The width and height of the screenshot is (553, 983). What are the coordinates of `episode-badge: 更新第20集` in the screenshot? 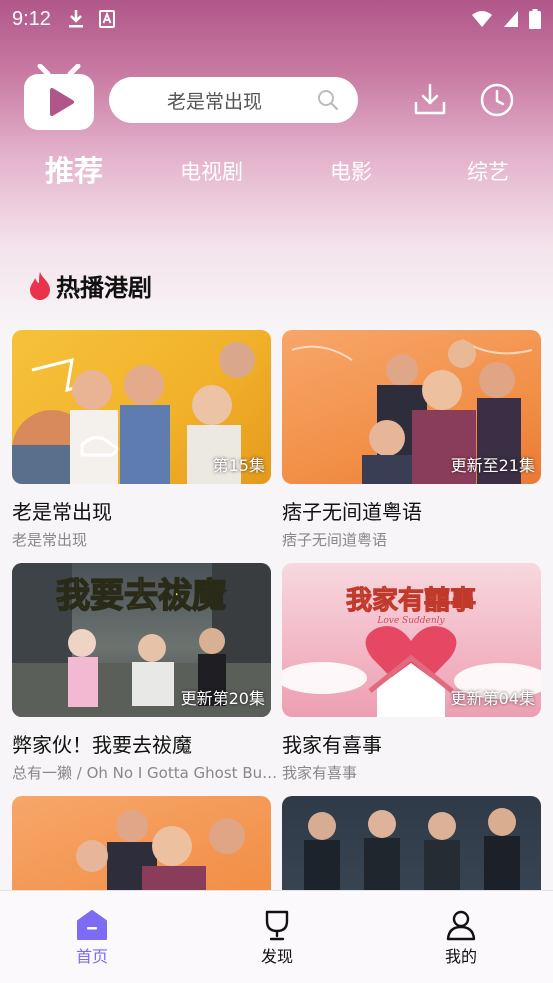 It's located at (222, 698).